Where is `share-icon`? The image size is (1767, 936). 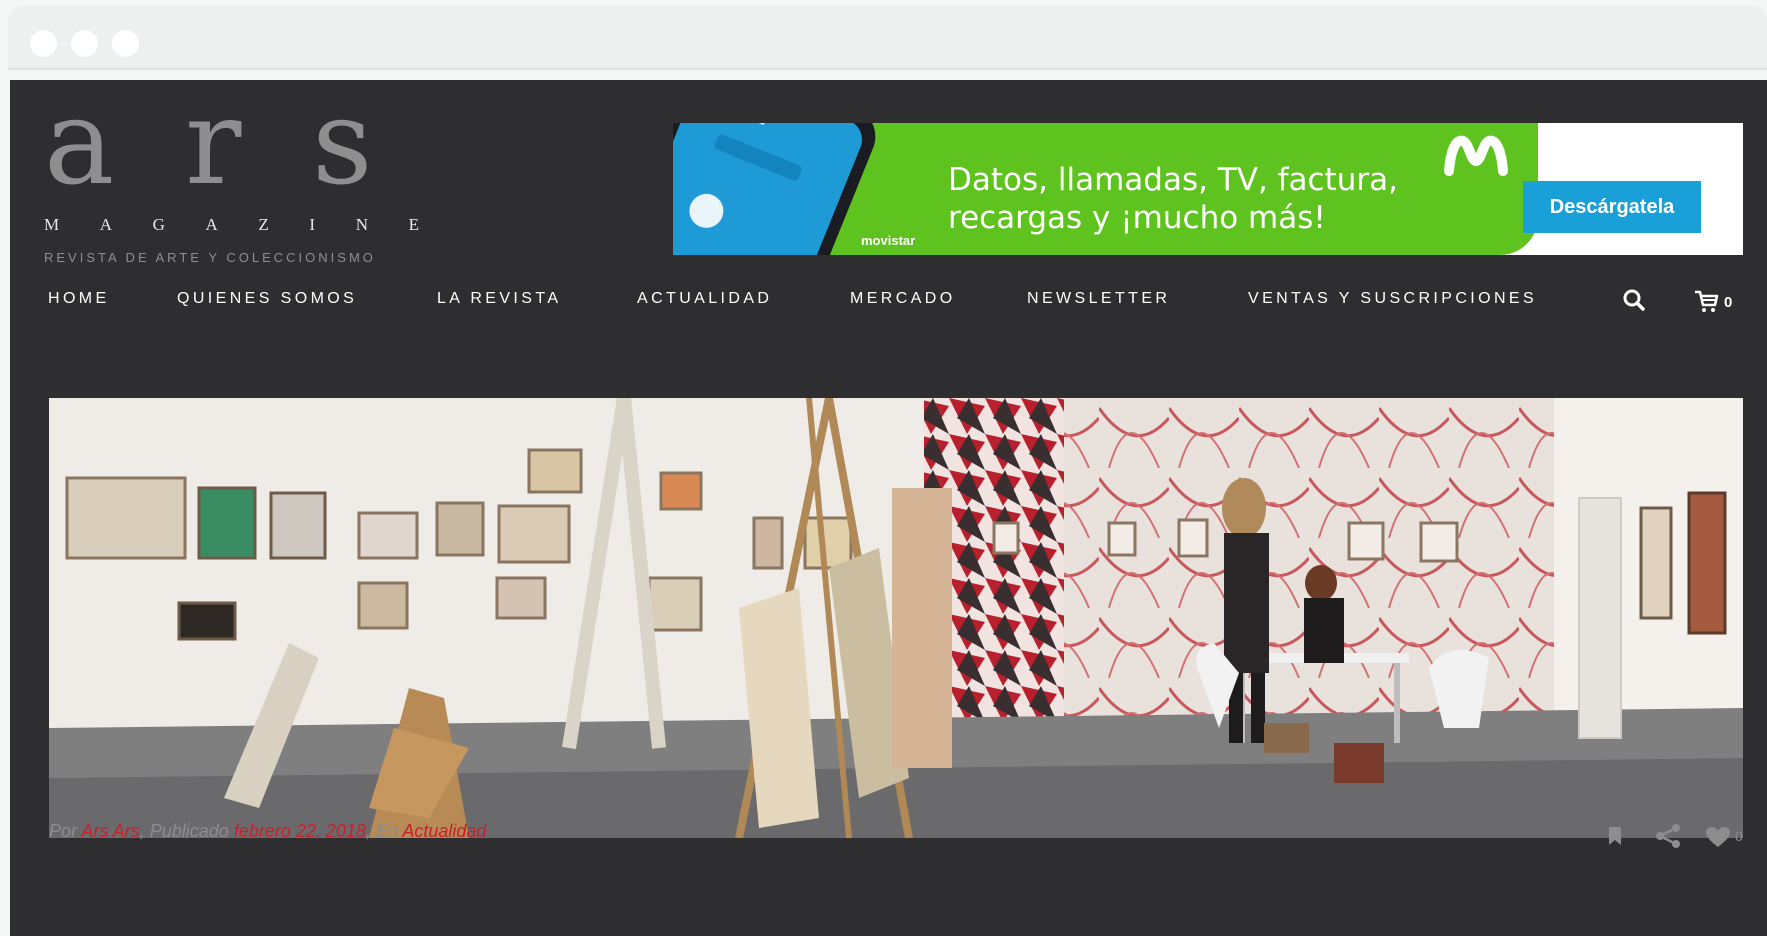
share-icon is located at coordinates (1668, 836).